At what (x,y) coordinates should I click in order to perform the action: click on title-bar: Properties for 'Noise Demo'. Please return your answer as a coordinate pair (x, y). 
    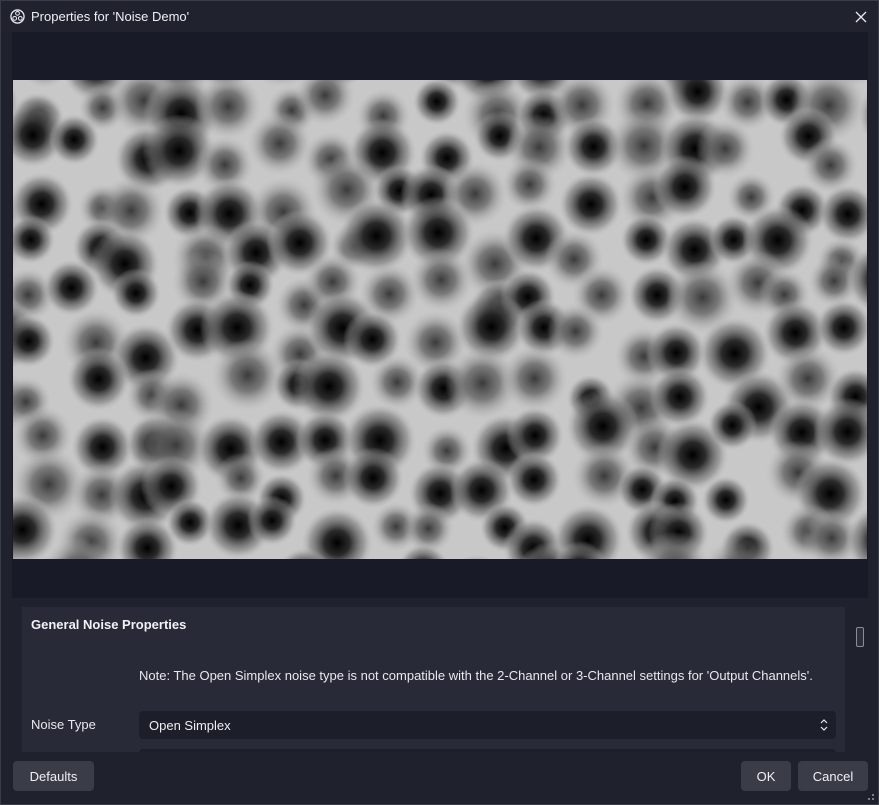
    Looking at the image, I should click on (439, 16).